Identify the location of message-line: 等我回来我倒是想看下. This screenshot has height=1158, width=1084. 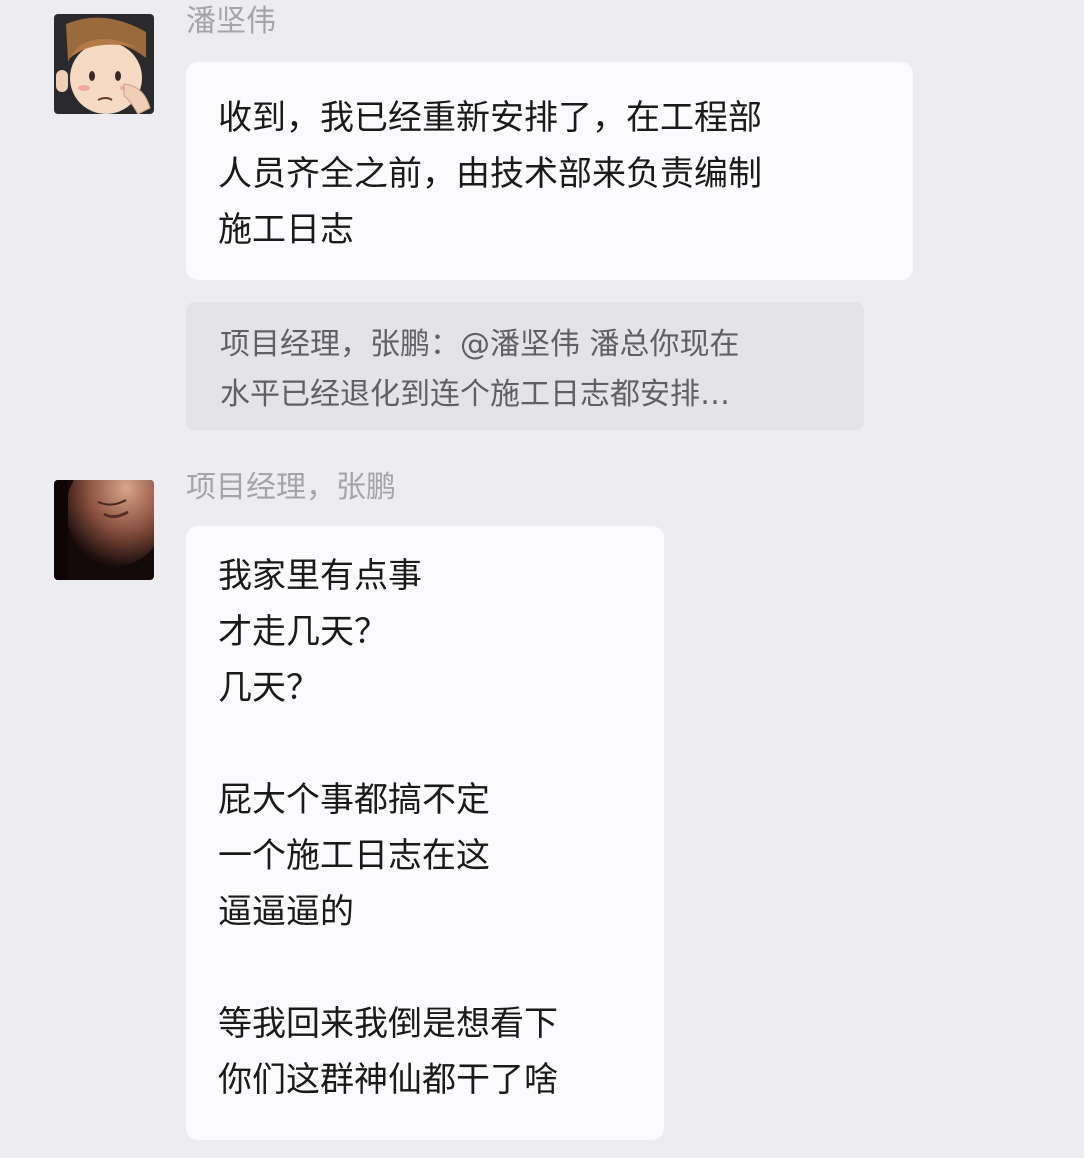
(388, 1024).